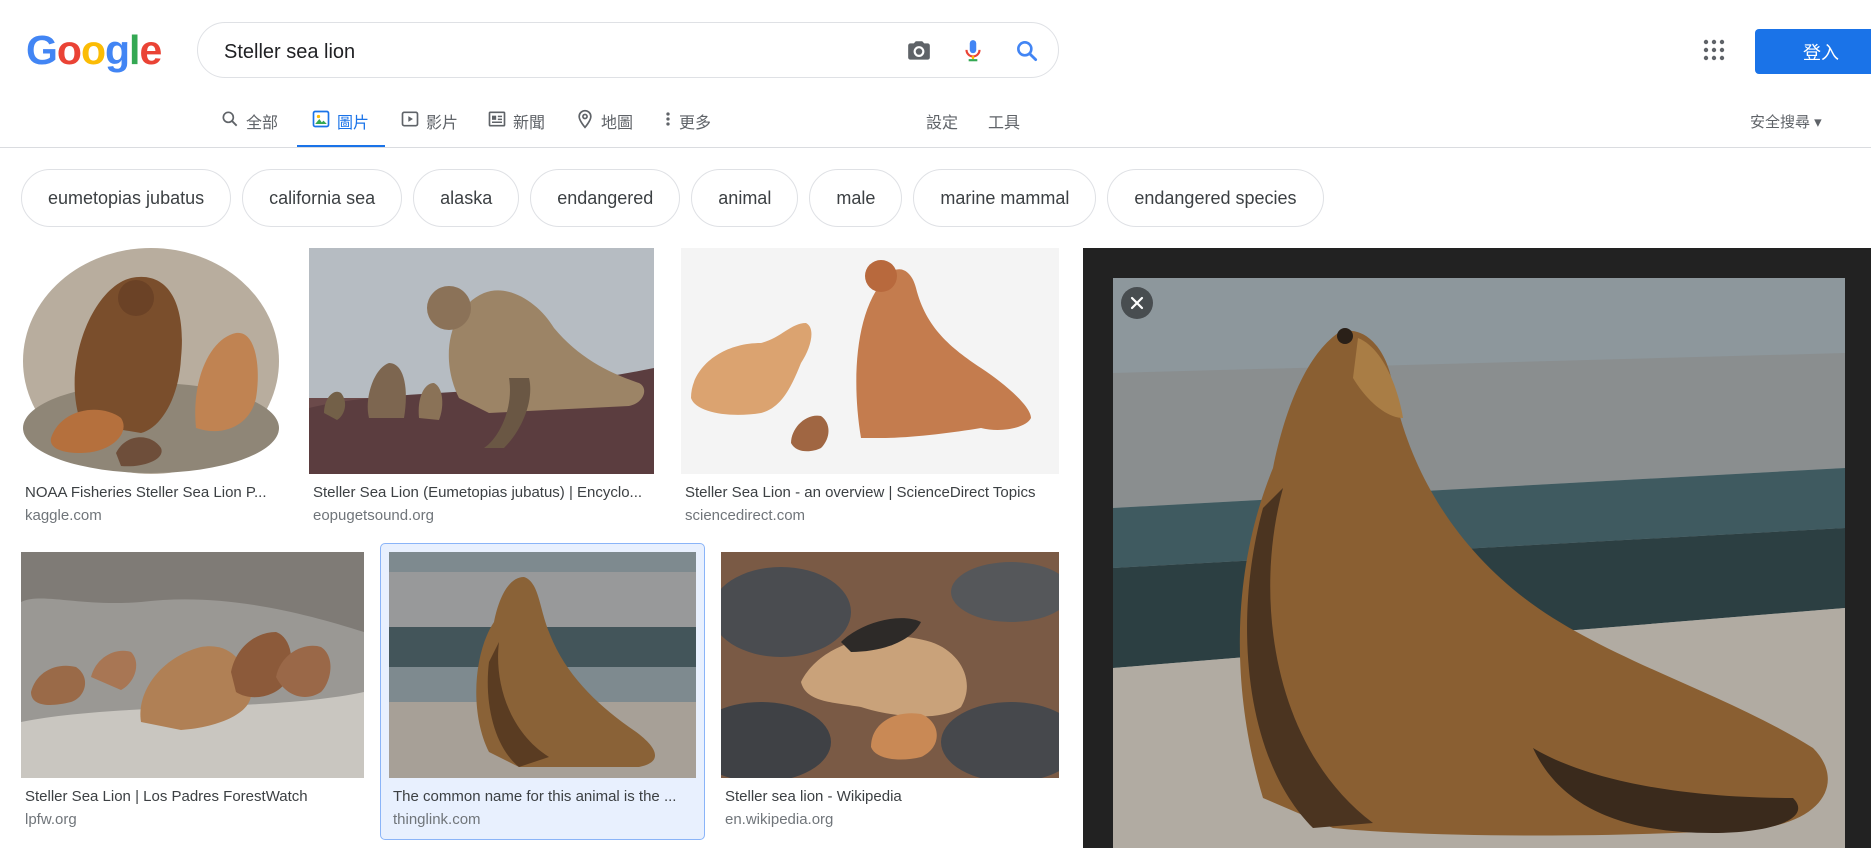 This screenshot has width=1871, height=848. What do you see at coordinates (353, 123) in the screenshot?
I see `tab-label: 圖片` at bounding box center [353, 123].